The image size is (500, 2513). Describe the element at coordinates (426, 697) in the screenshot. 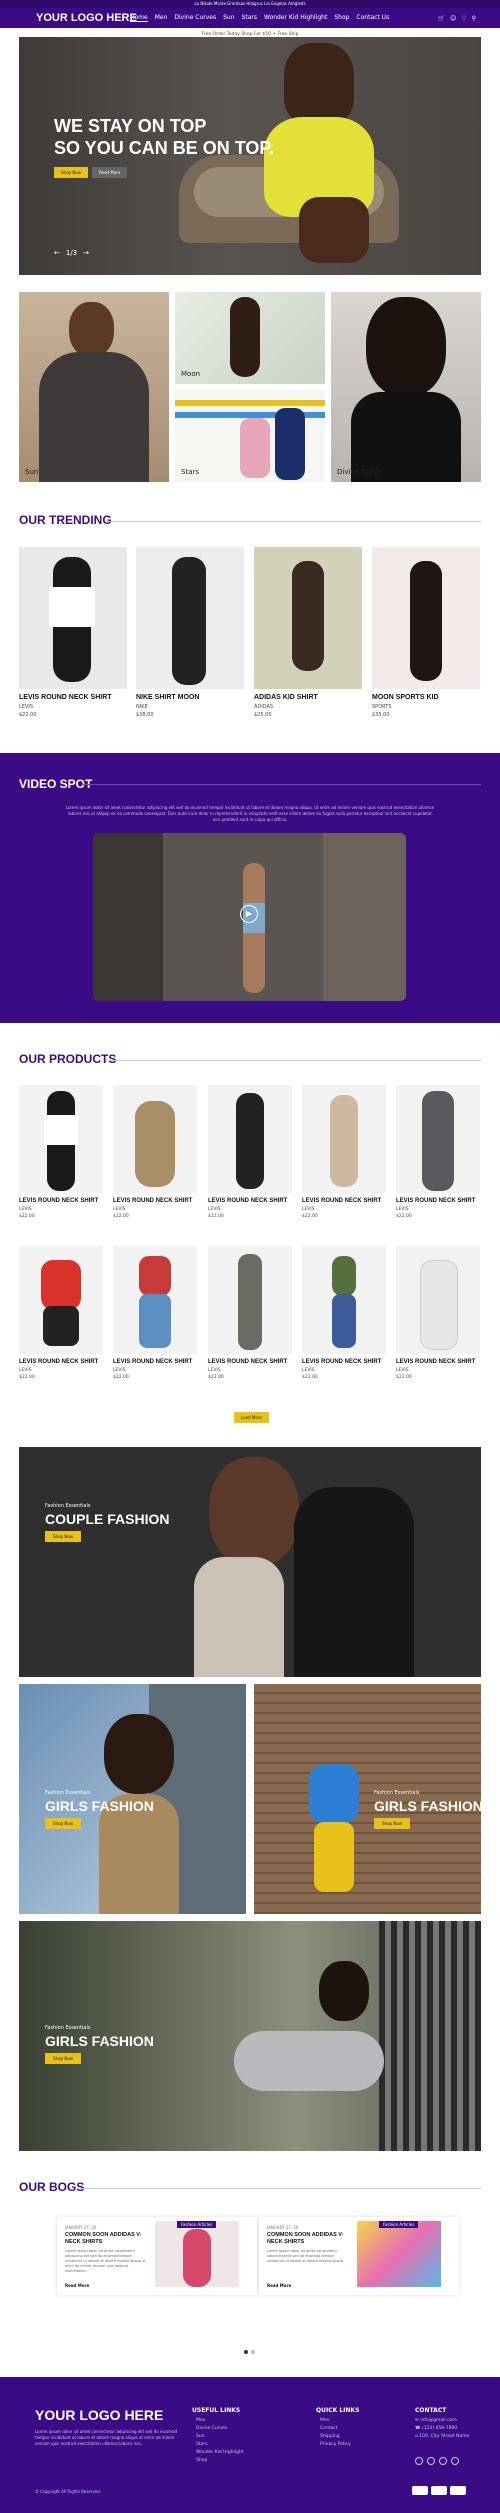

I see `product-name: MOON SPORTS KID` at that location.